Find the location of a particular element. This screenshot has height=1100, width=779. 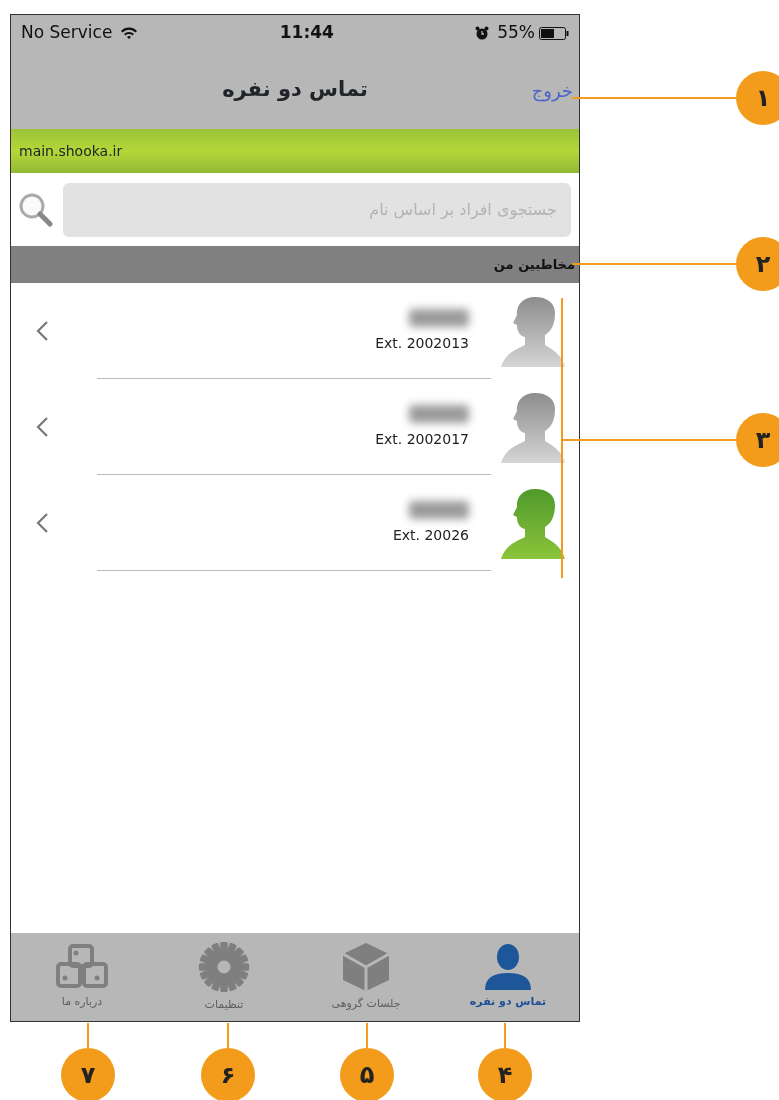

logout-link: خروج is located at coordinates (552, 90).